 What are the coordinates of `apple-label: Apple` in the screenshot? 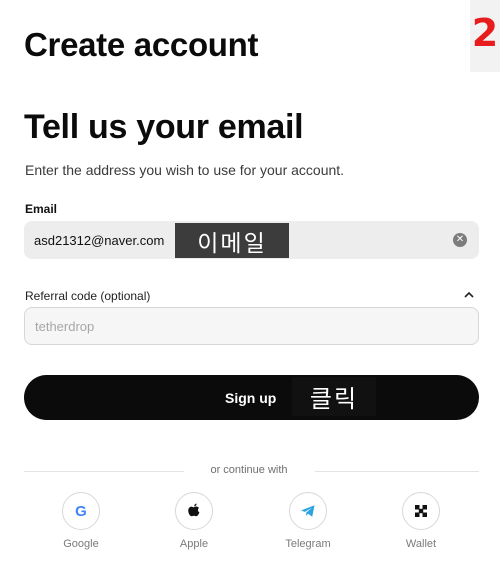 It's located at (194, 544).